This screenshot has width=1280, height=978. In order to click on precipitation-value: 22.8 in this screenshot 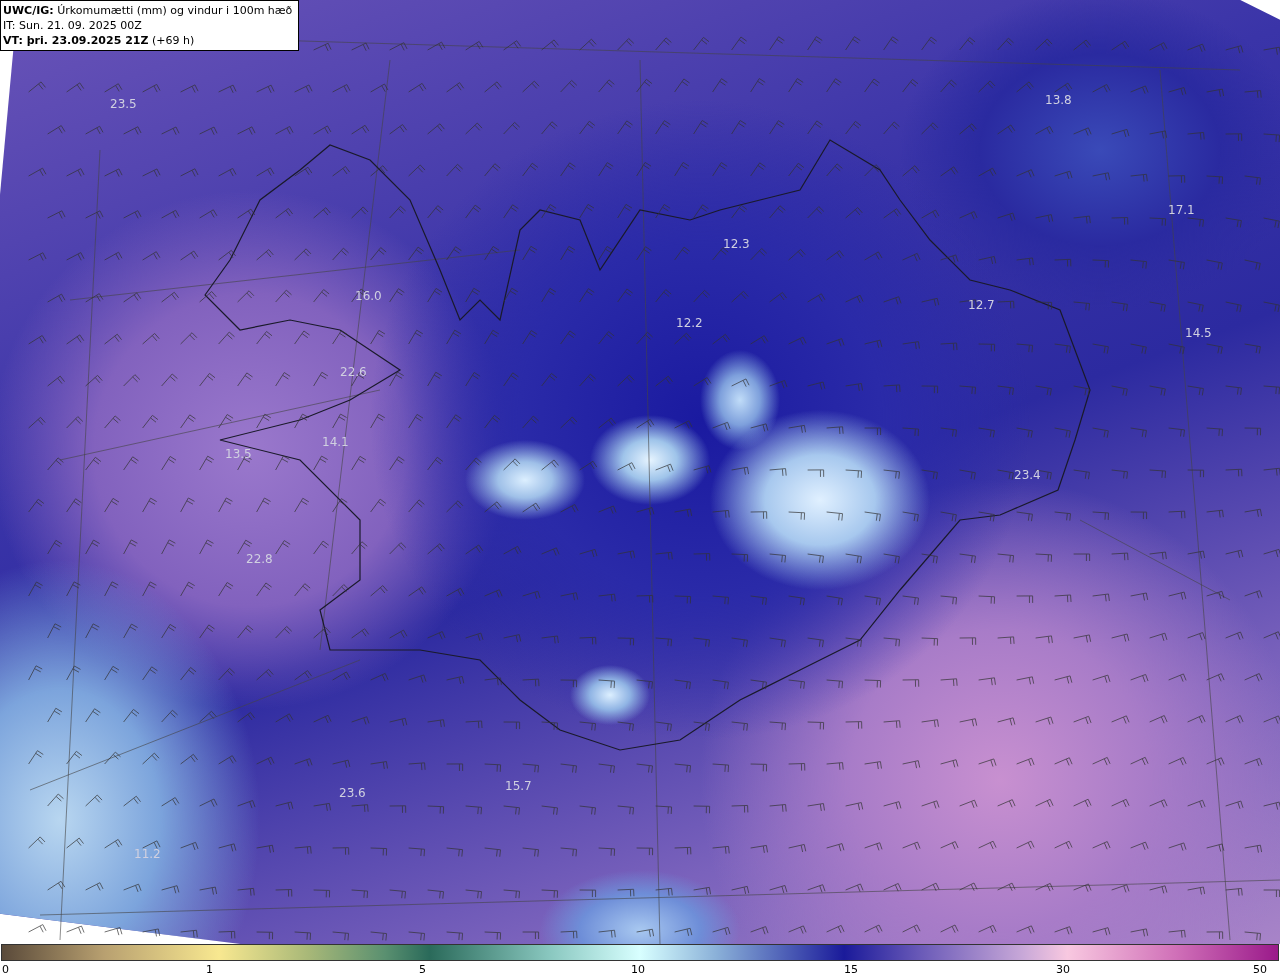, I will do `click(259, 559)`.